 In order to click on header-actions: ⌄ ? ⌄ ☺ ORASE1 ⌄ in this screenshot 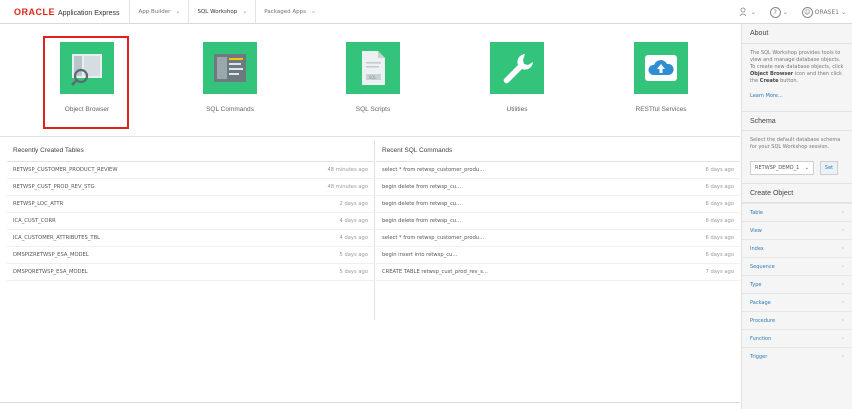, I will do `click(792, 12)`.